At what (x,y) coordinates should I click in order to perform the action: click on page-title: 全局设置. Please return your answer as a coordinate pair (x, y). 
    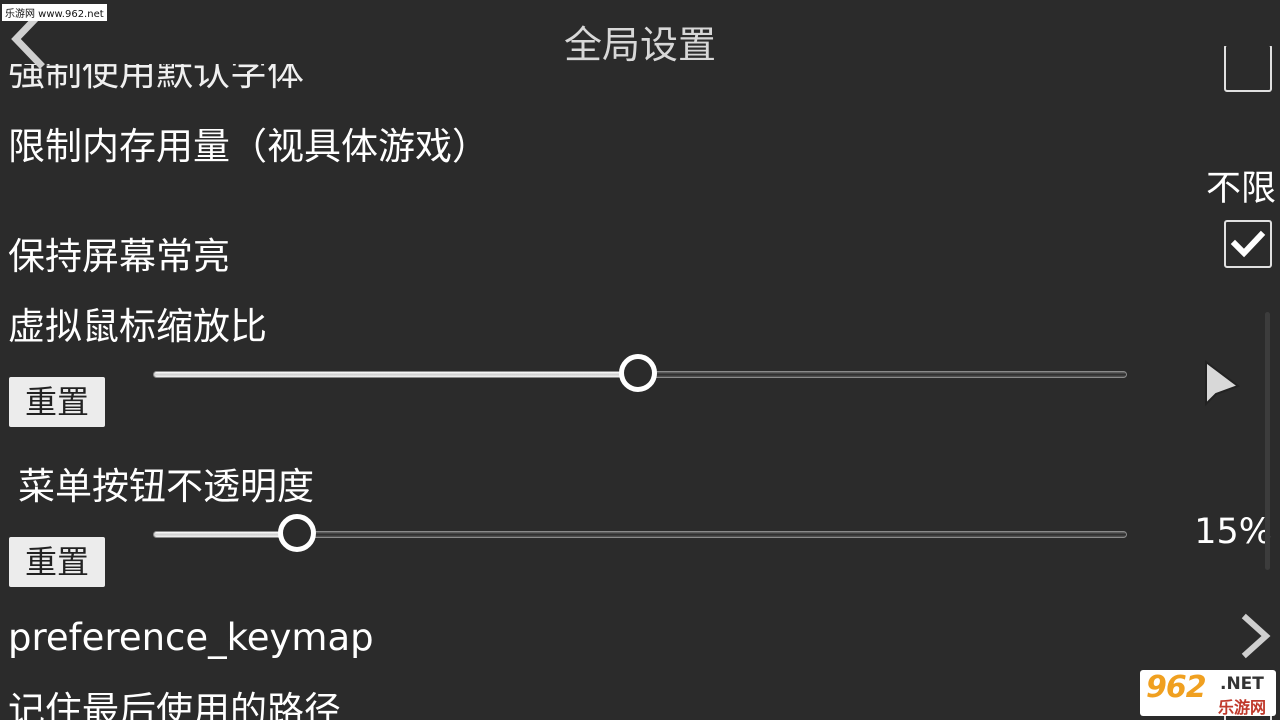
    Looking at the image, I should click on (639, 45).